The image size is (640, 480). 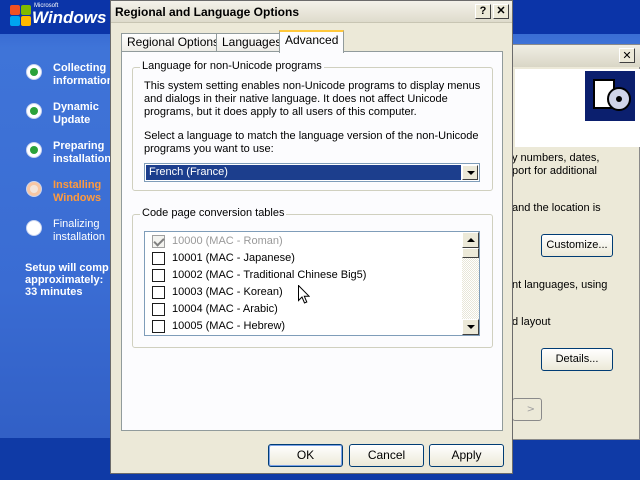 What do you see at coordinates (565, 56) in the screenshot?
I see `background-dialog-titlebar` at bounding box center [565, 56].